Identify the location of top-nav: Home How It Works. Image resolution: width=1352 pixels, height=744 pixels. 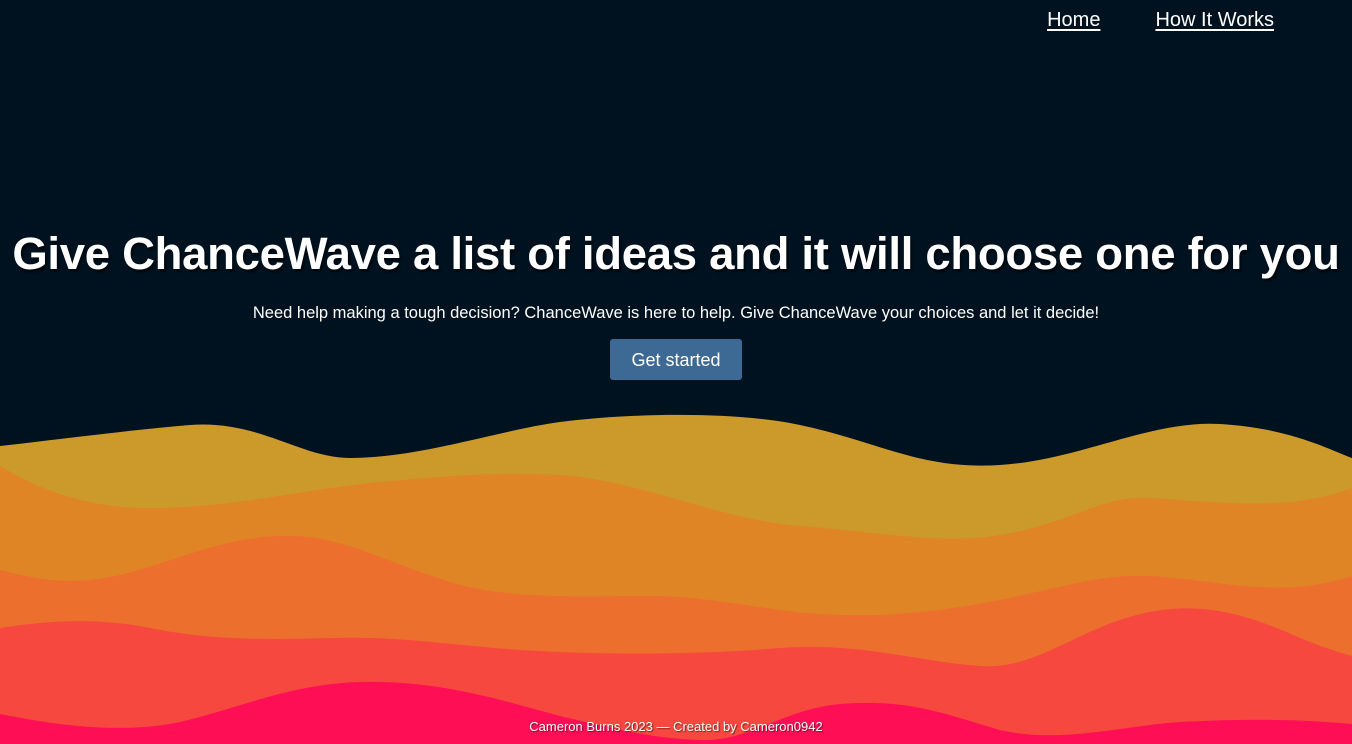
(1160, 20).